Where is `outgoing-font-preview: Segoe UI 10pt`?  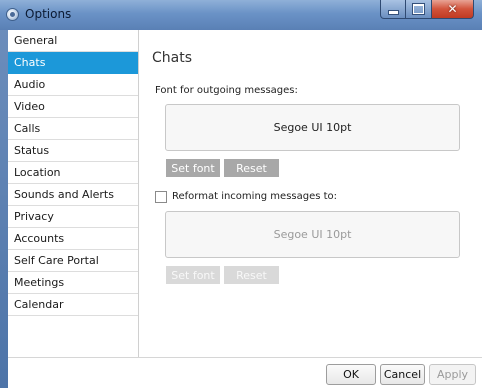 outgoing-font-preview: Segoe UI 10pt is located at coordinates (312, 127).